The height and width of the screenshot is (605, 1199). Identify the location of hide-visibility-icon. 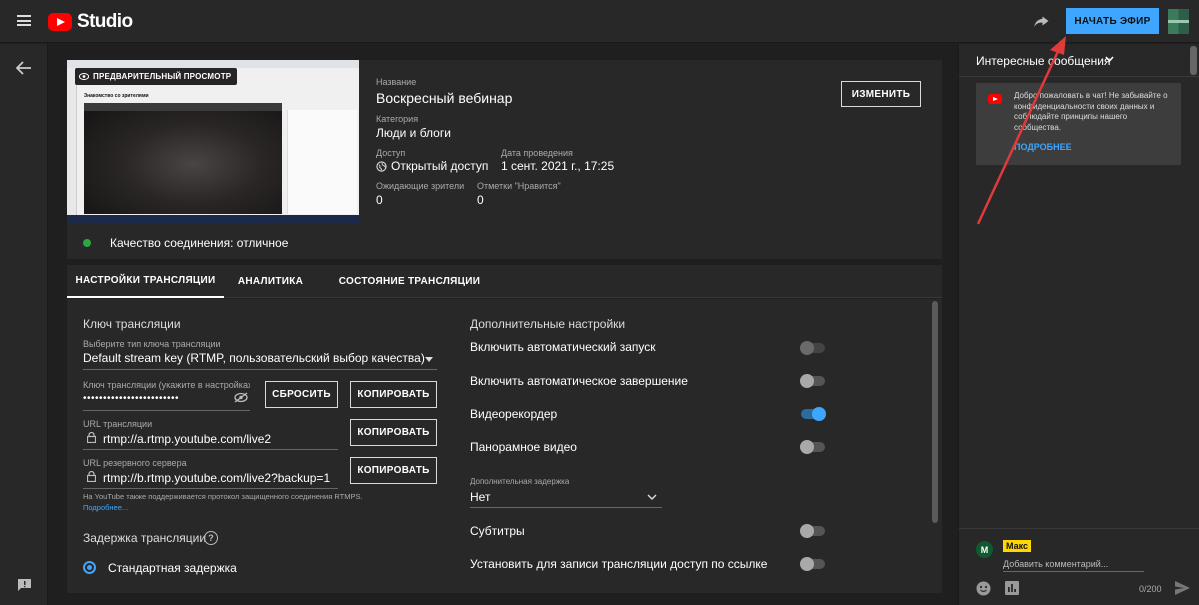
(241, 397).